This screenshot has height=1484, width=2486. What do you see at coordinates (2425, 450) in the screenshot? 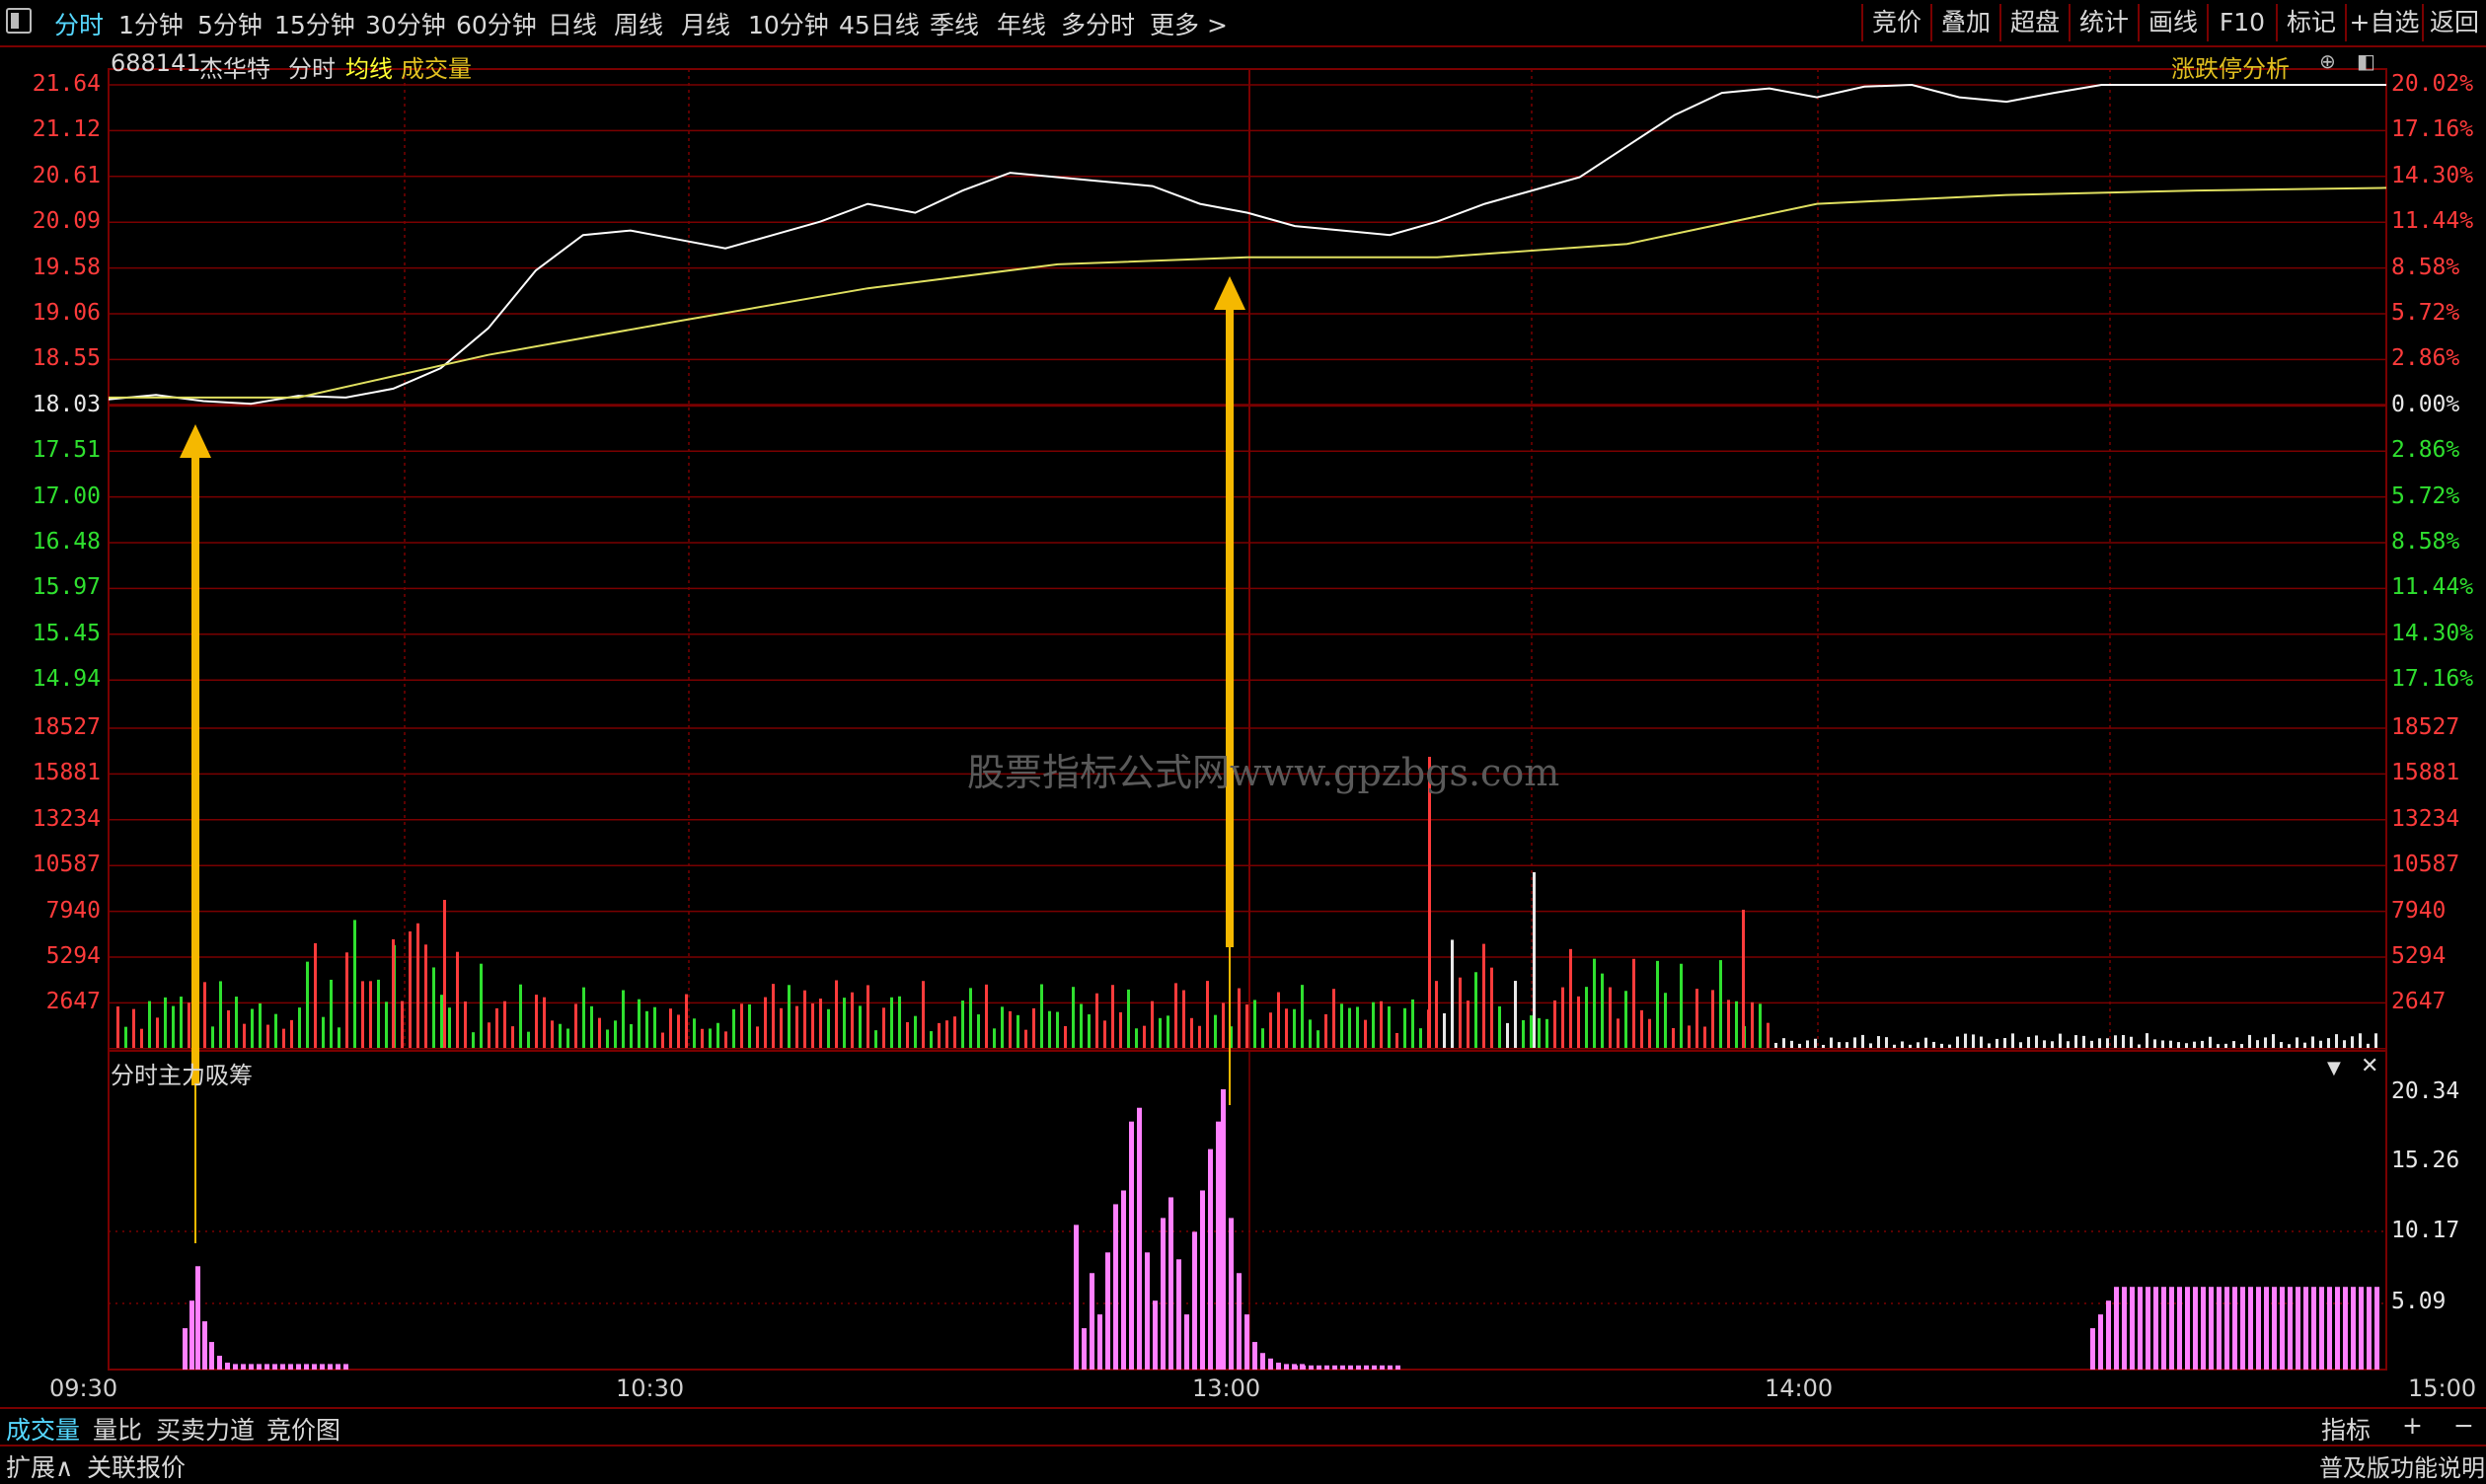
I see `percent-axis-label: 2.86%` at bounding box center [2425, 450].